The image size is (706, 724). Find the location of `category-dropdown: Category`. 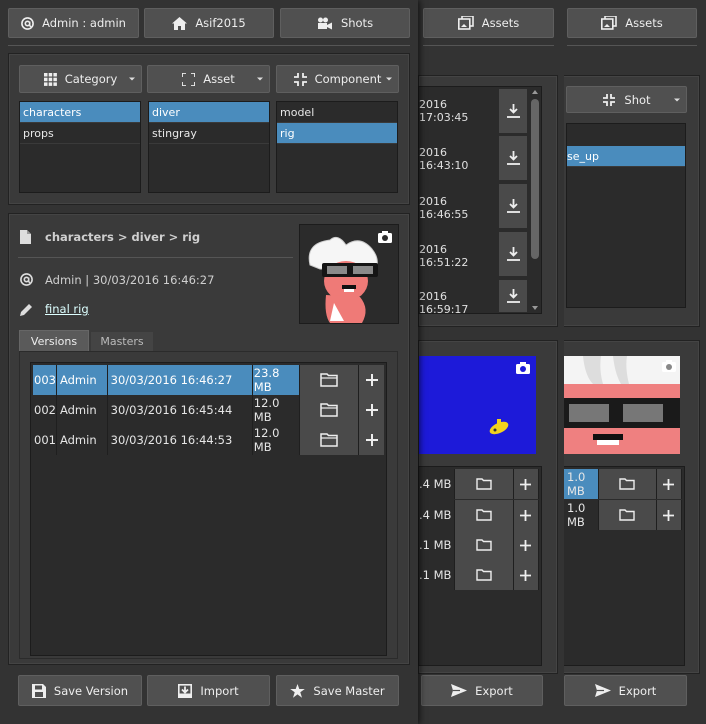

category-dropdown: Category is located at coordinates (80, 79).